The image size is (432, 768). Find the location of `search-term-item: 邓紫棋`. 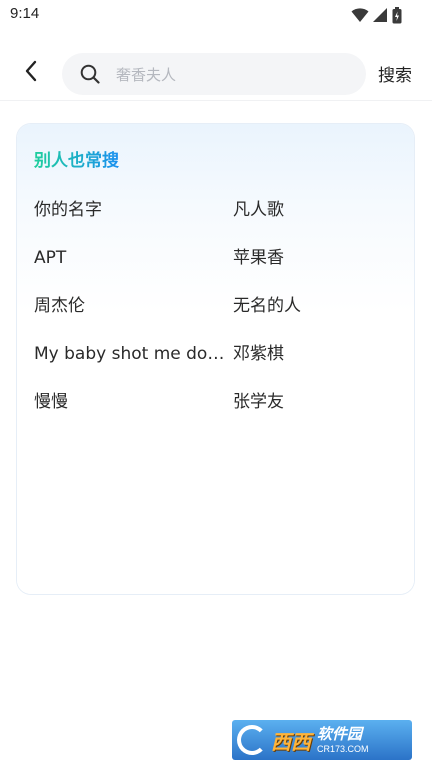

search-term-item: 邓紫棋 is located at coordinates (318, 354).